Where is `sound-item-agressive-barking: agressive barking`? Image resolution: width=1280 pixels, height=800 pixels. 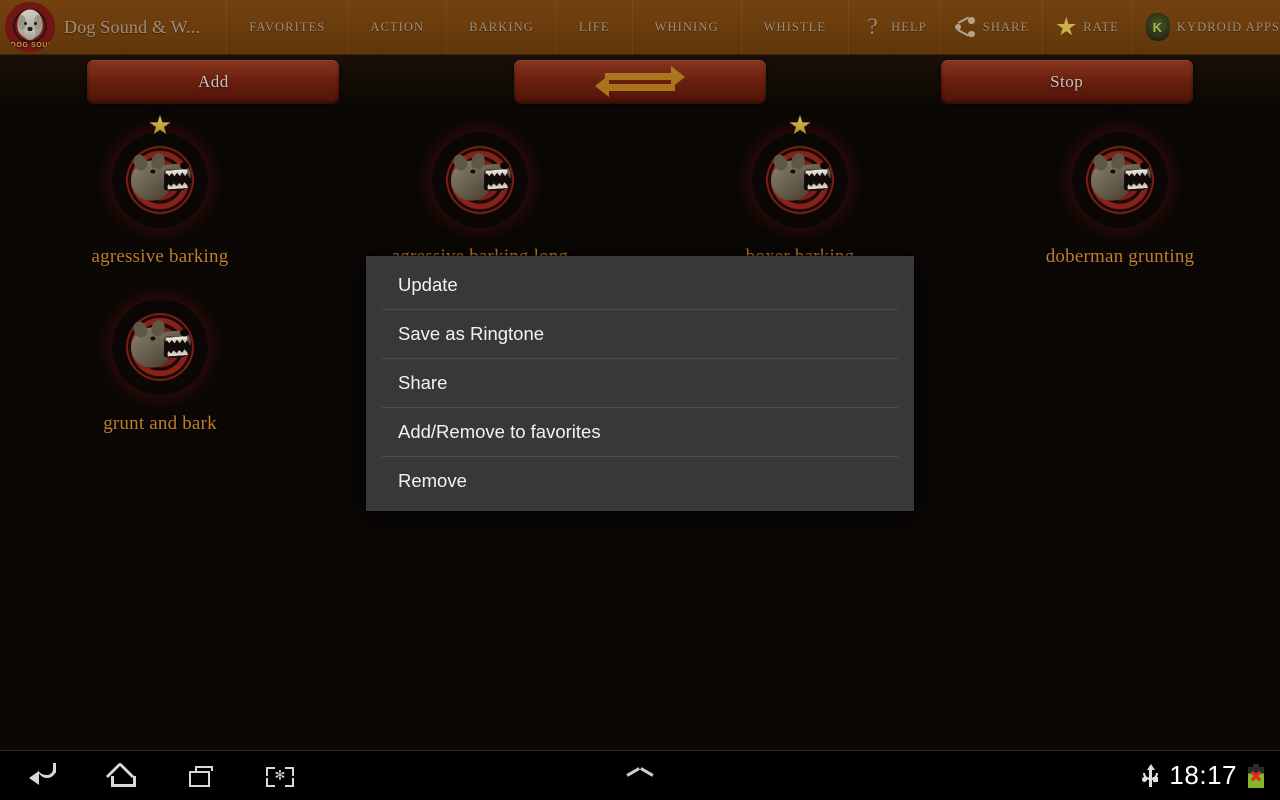 sound-item-agressive-barking: agressive barking is located at coordinates (160, 201).